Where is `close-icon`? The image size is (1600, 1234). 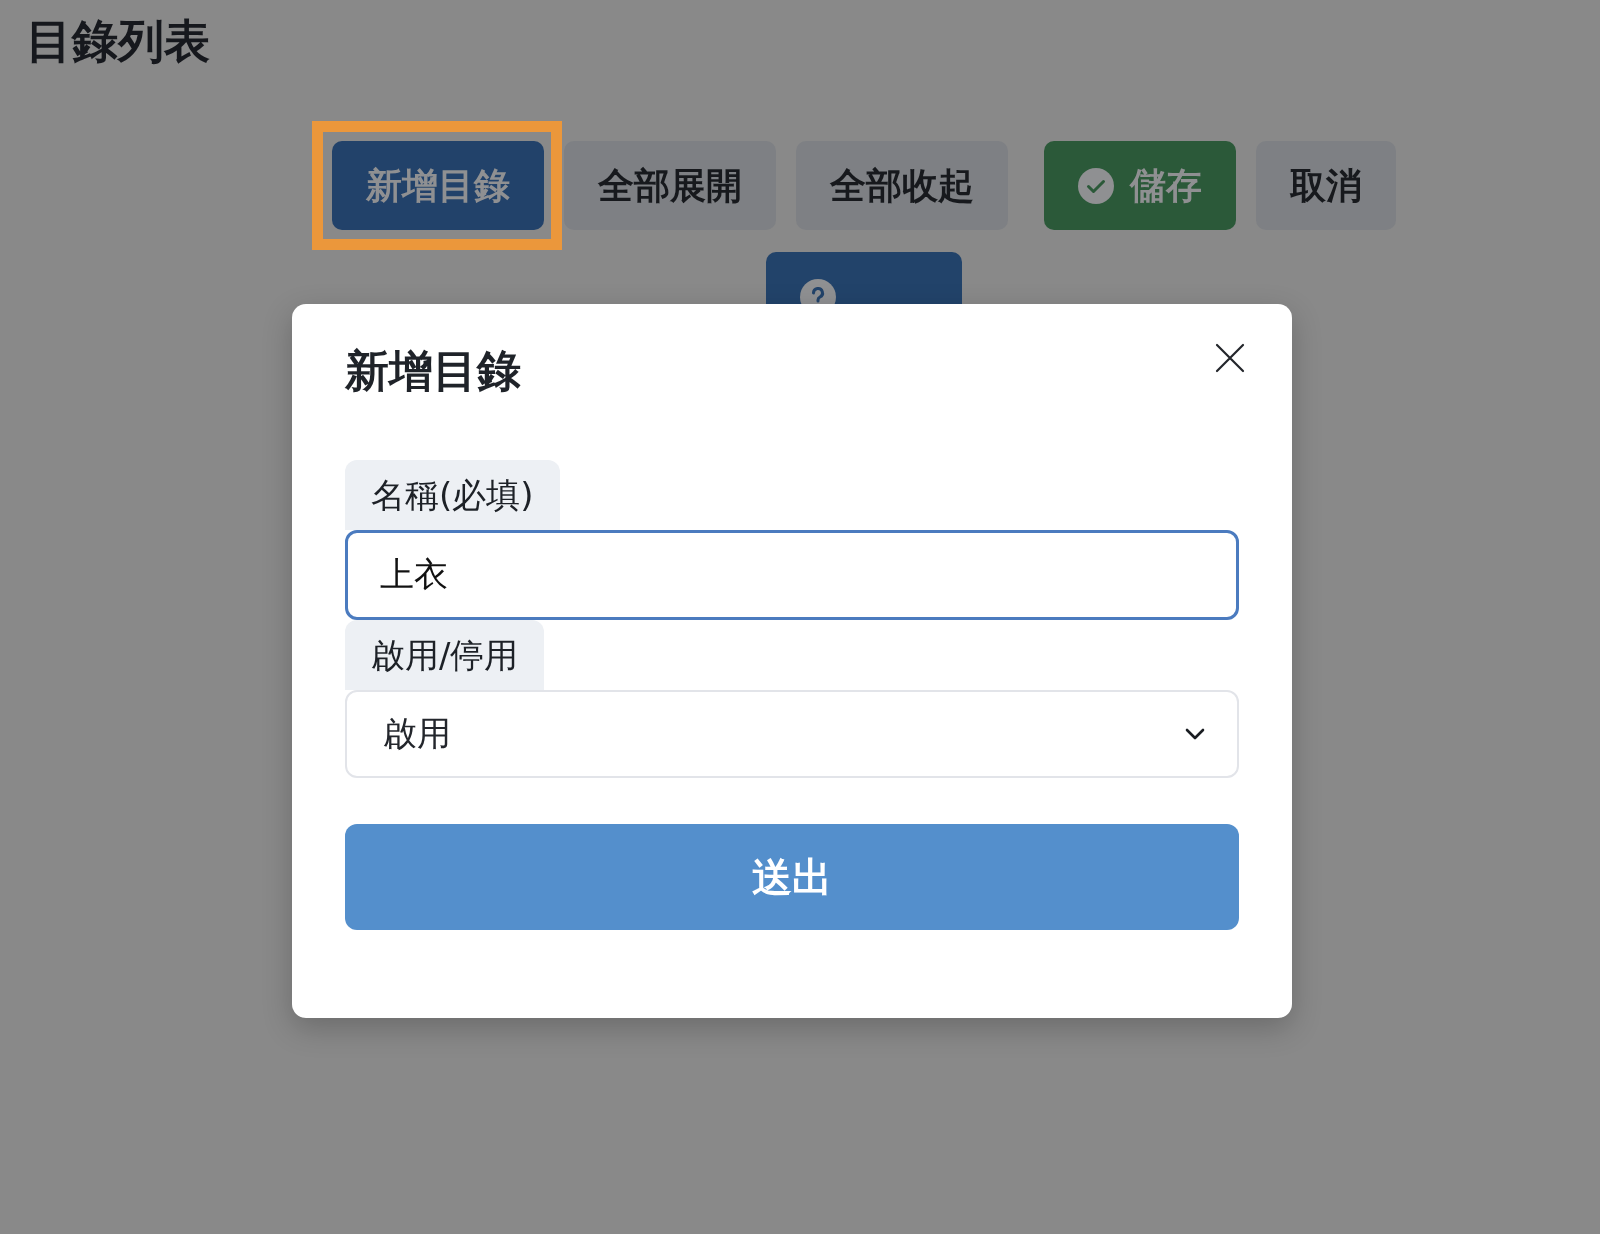
close-icon is located at coordinates (1230, 358).